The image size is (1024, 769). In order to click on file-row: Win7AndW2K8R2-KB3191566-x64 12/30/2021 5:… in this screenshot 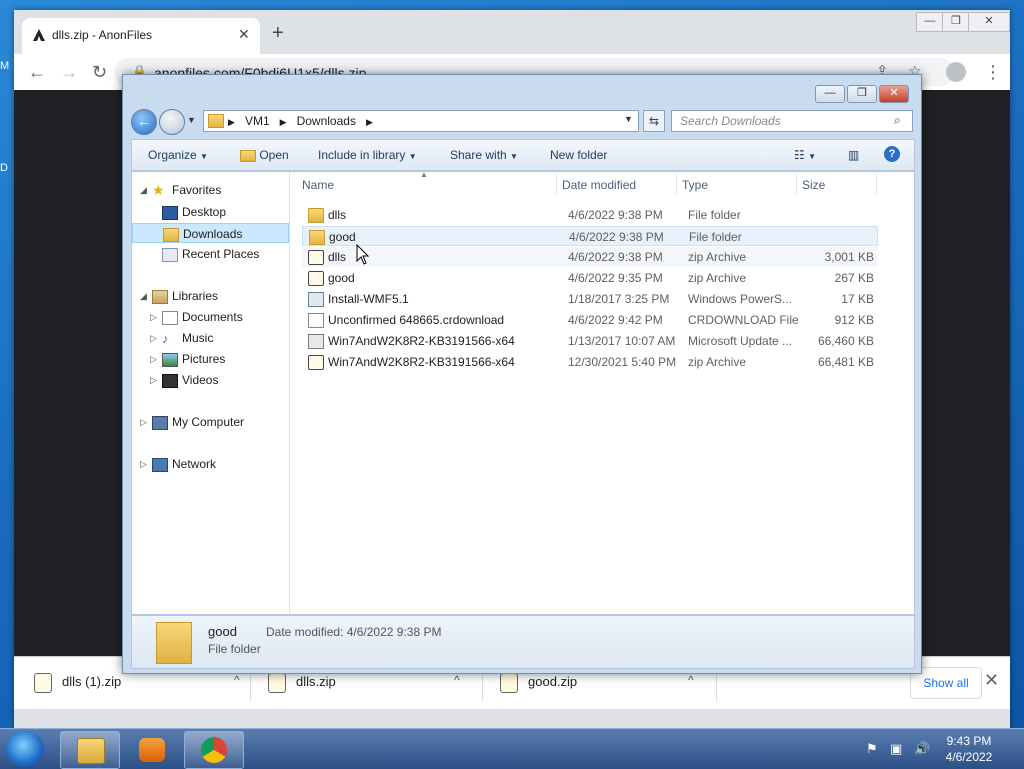, I will do `click(590, 362)`.